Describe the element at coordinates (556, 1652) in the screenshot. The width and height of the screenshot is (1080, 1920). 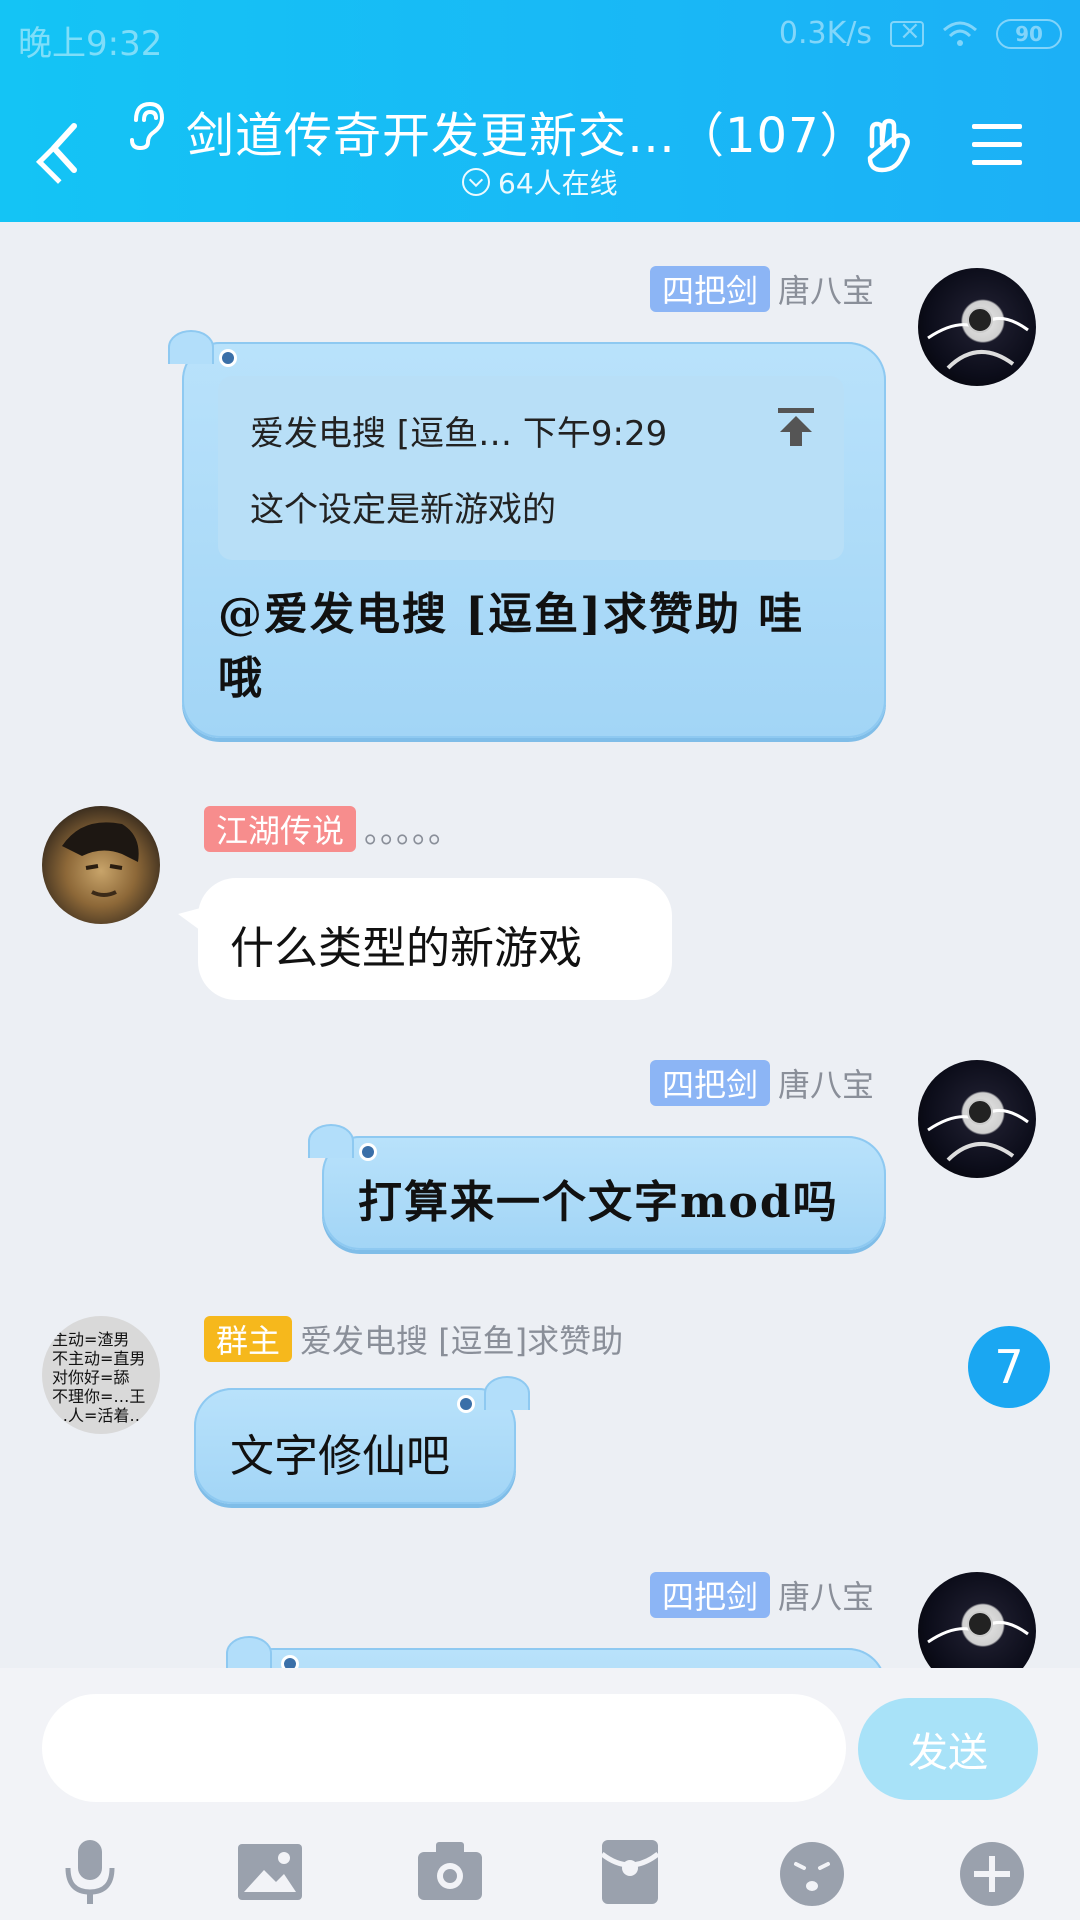
I see `message-bubble` at that location.